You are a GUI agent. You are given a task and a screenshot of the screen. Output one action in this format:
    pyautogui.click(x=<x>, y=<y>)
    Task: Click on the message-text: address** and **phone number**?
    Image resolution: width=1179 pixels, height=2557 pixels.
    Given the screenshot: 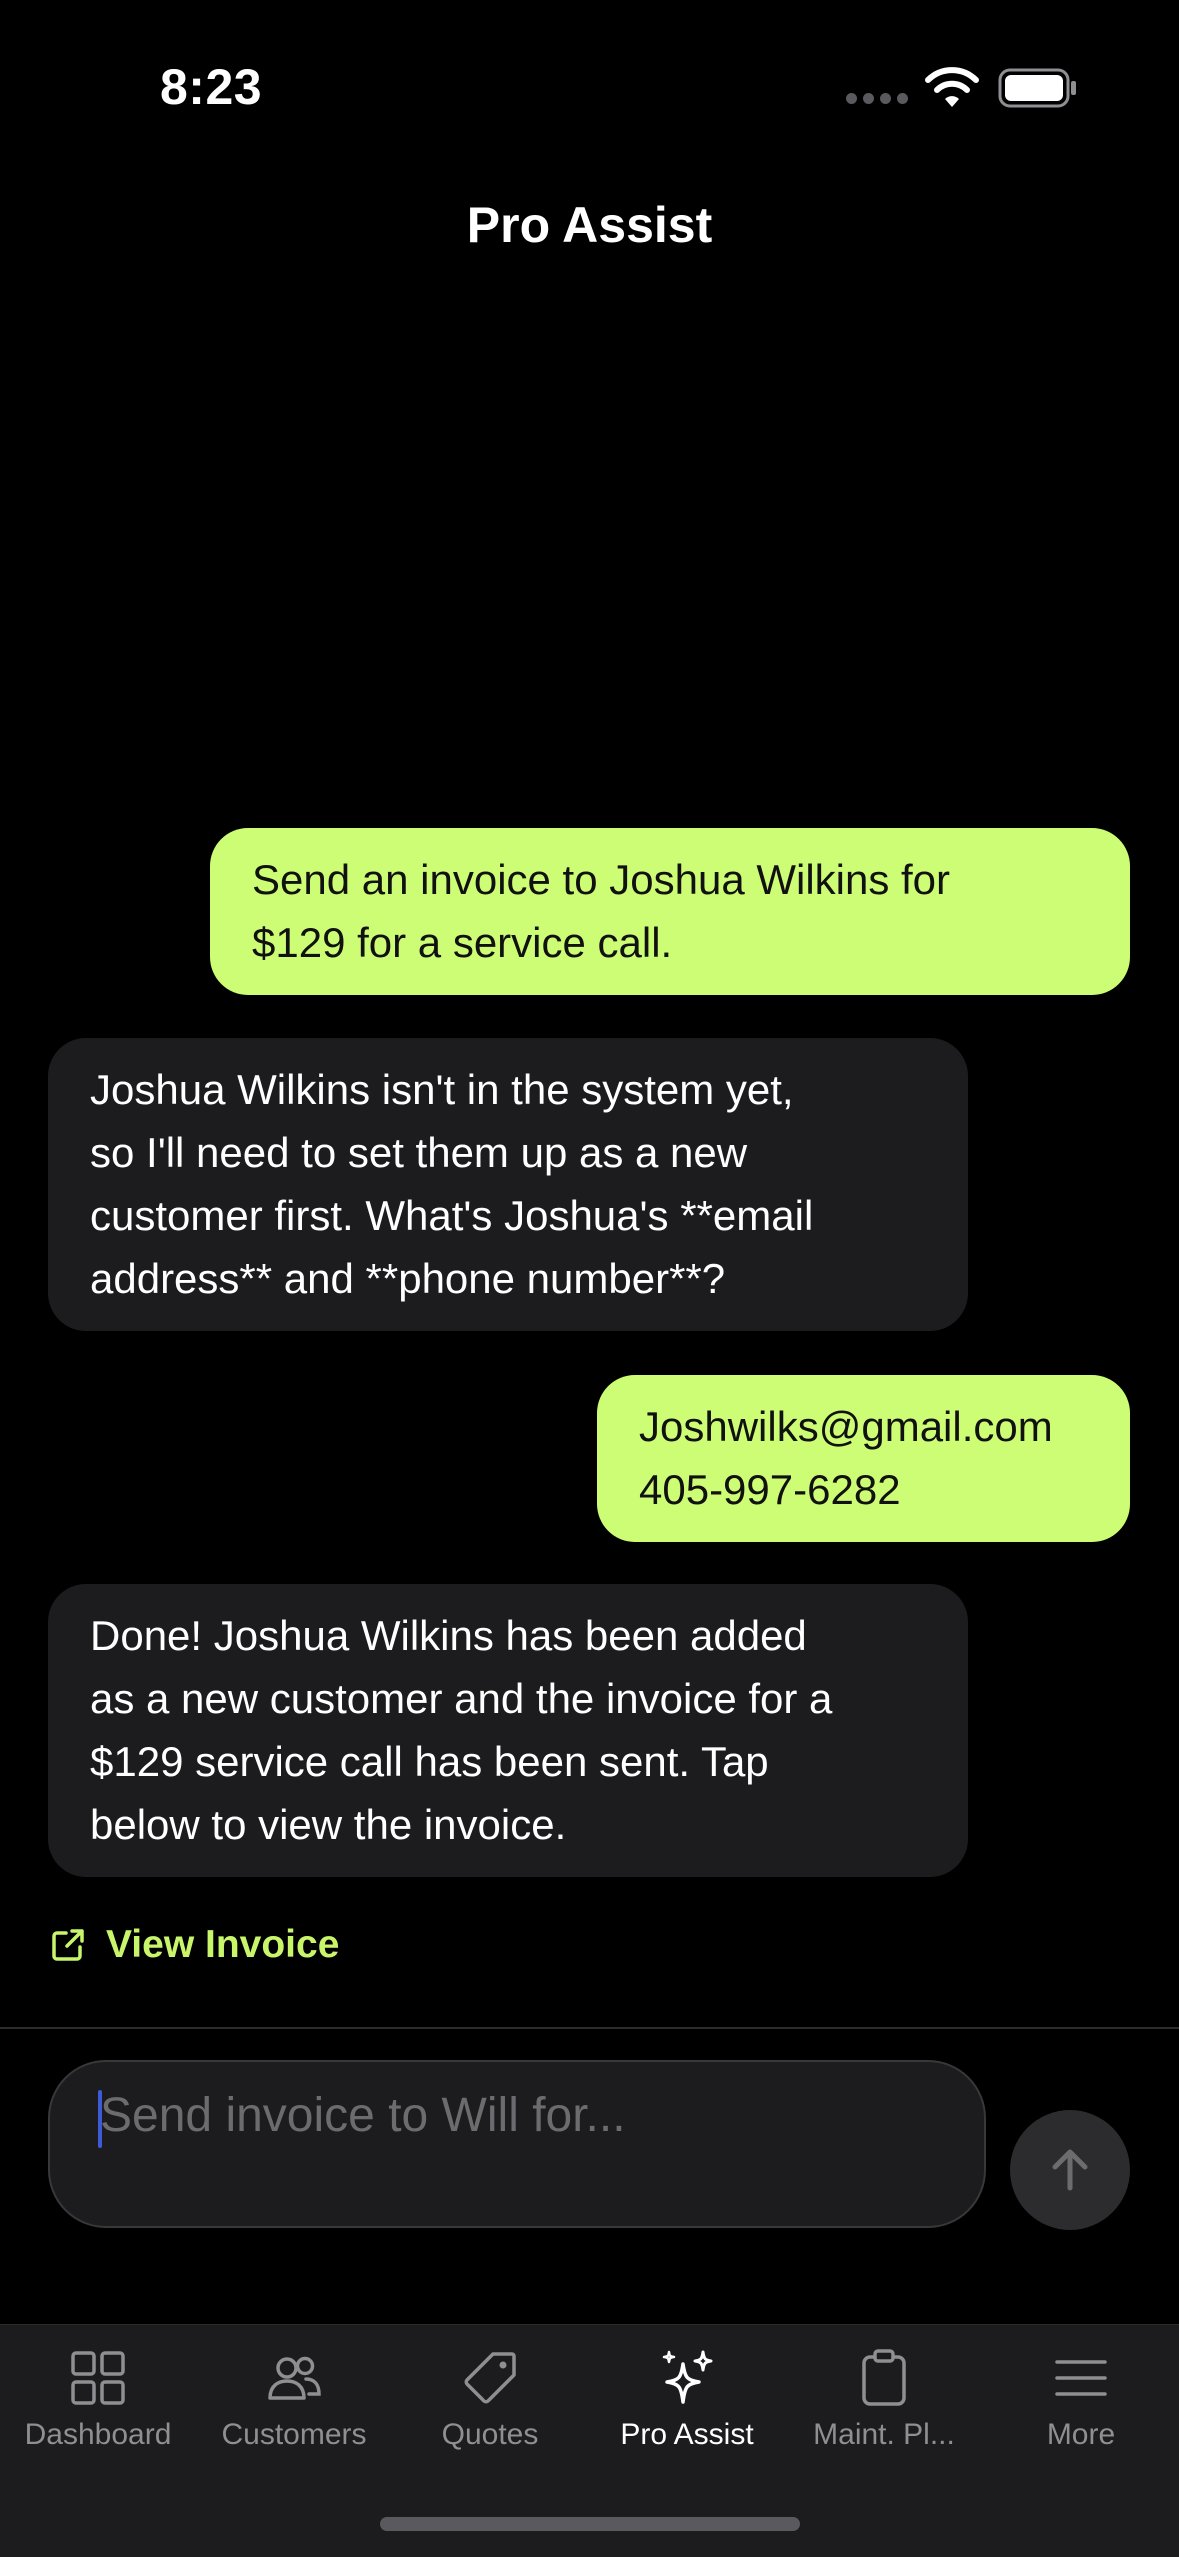 What is the action you would take?
    pyautogui.click(x=408, y=1278)
    